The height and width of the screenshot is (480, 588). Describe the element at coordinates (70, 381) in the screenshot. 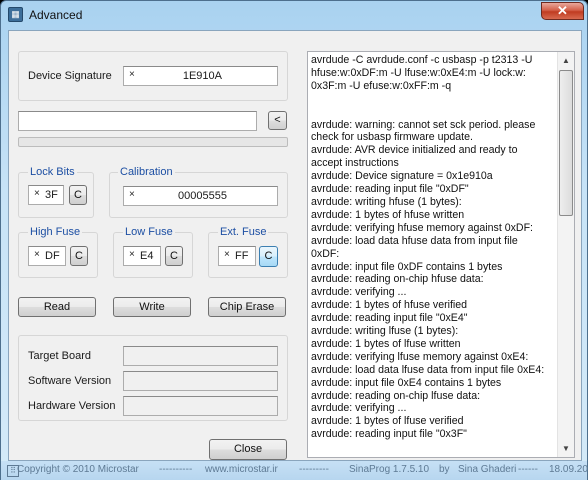

I see `software-version-label: Software Version` at that location.